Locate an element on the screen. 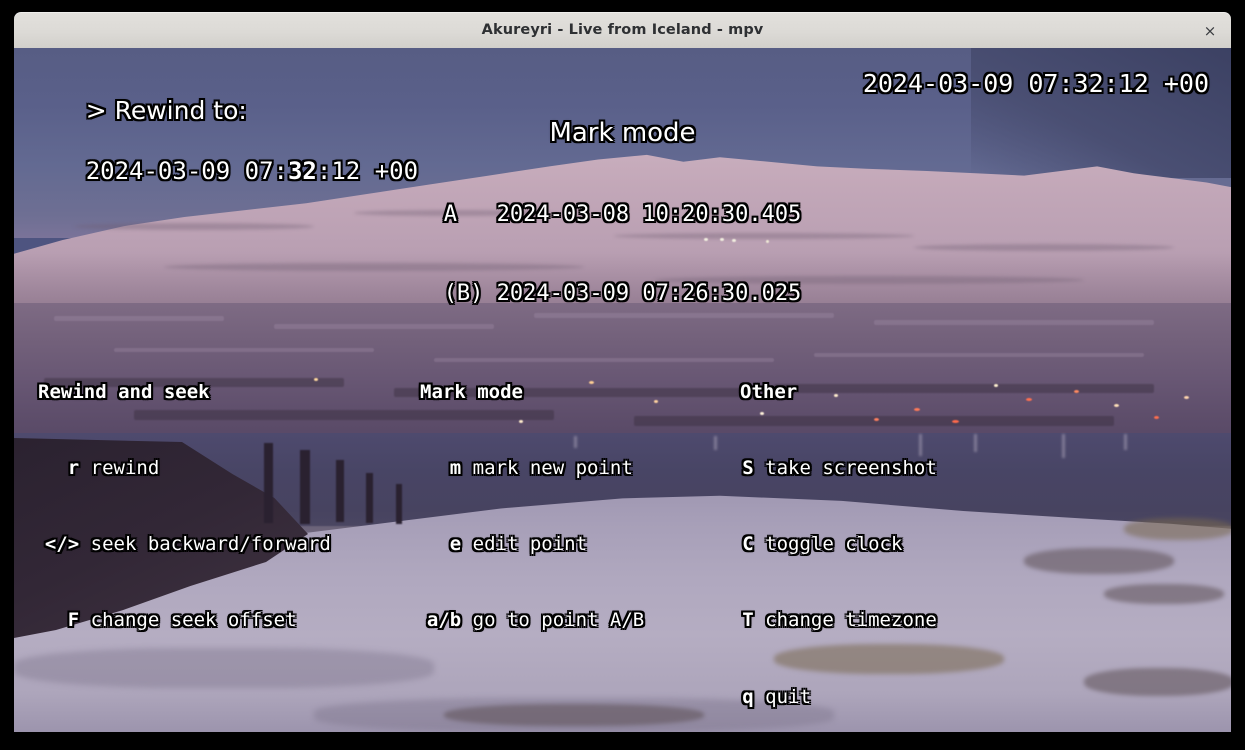 The image size is (1245, 750). help-row-change-timezone: T change timezone is located at coordinates (838, 620).